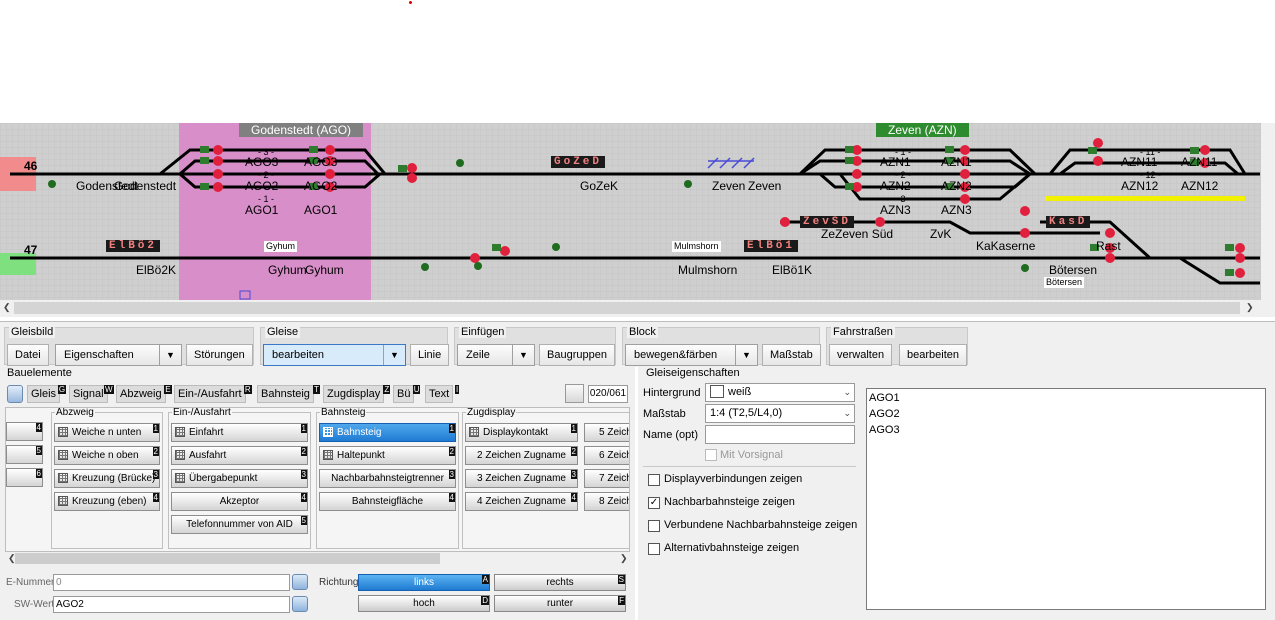 The height and width of the screenshot is (620, 1275). I want to click on trackplan-vertical-scrollbar, so click(1268, 211).